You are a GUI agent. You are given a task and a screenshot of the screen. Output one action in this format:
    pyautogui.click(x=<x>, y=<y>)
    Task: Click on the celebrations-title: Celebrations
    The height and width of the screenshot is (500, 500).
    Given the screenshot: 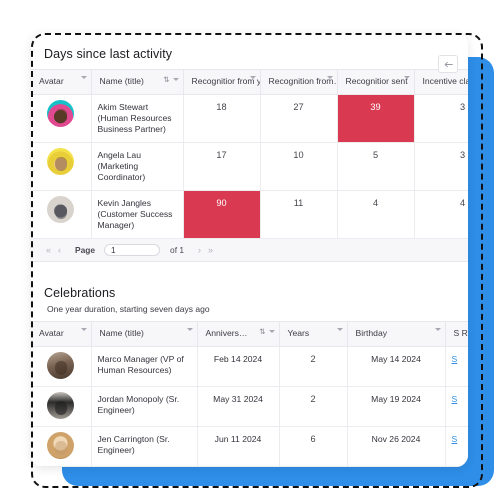 What is the action you would take?
    pyautogui.click(x=80, y=293)
    